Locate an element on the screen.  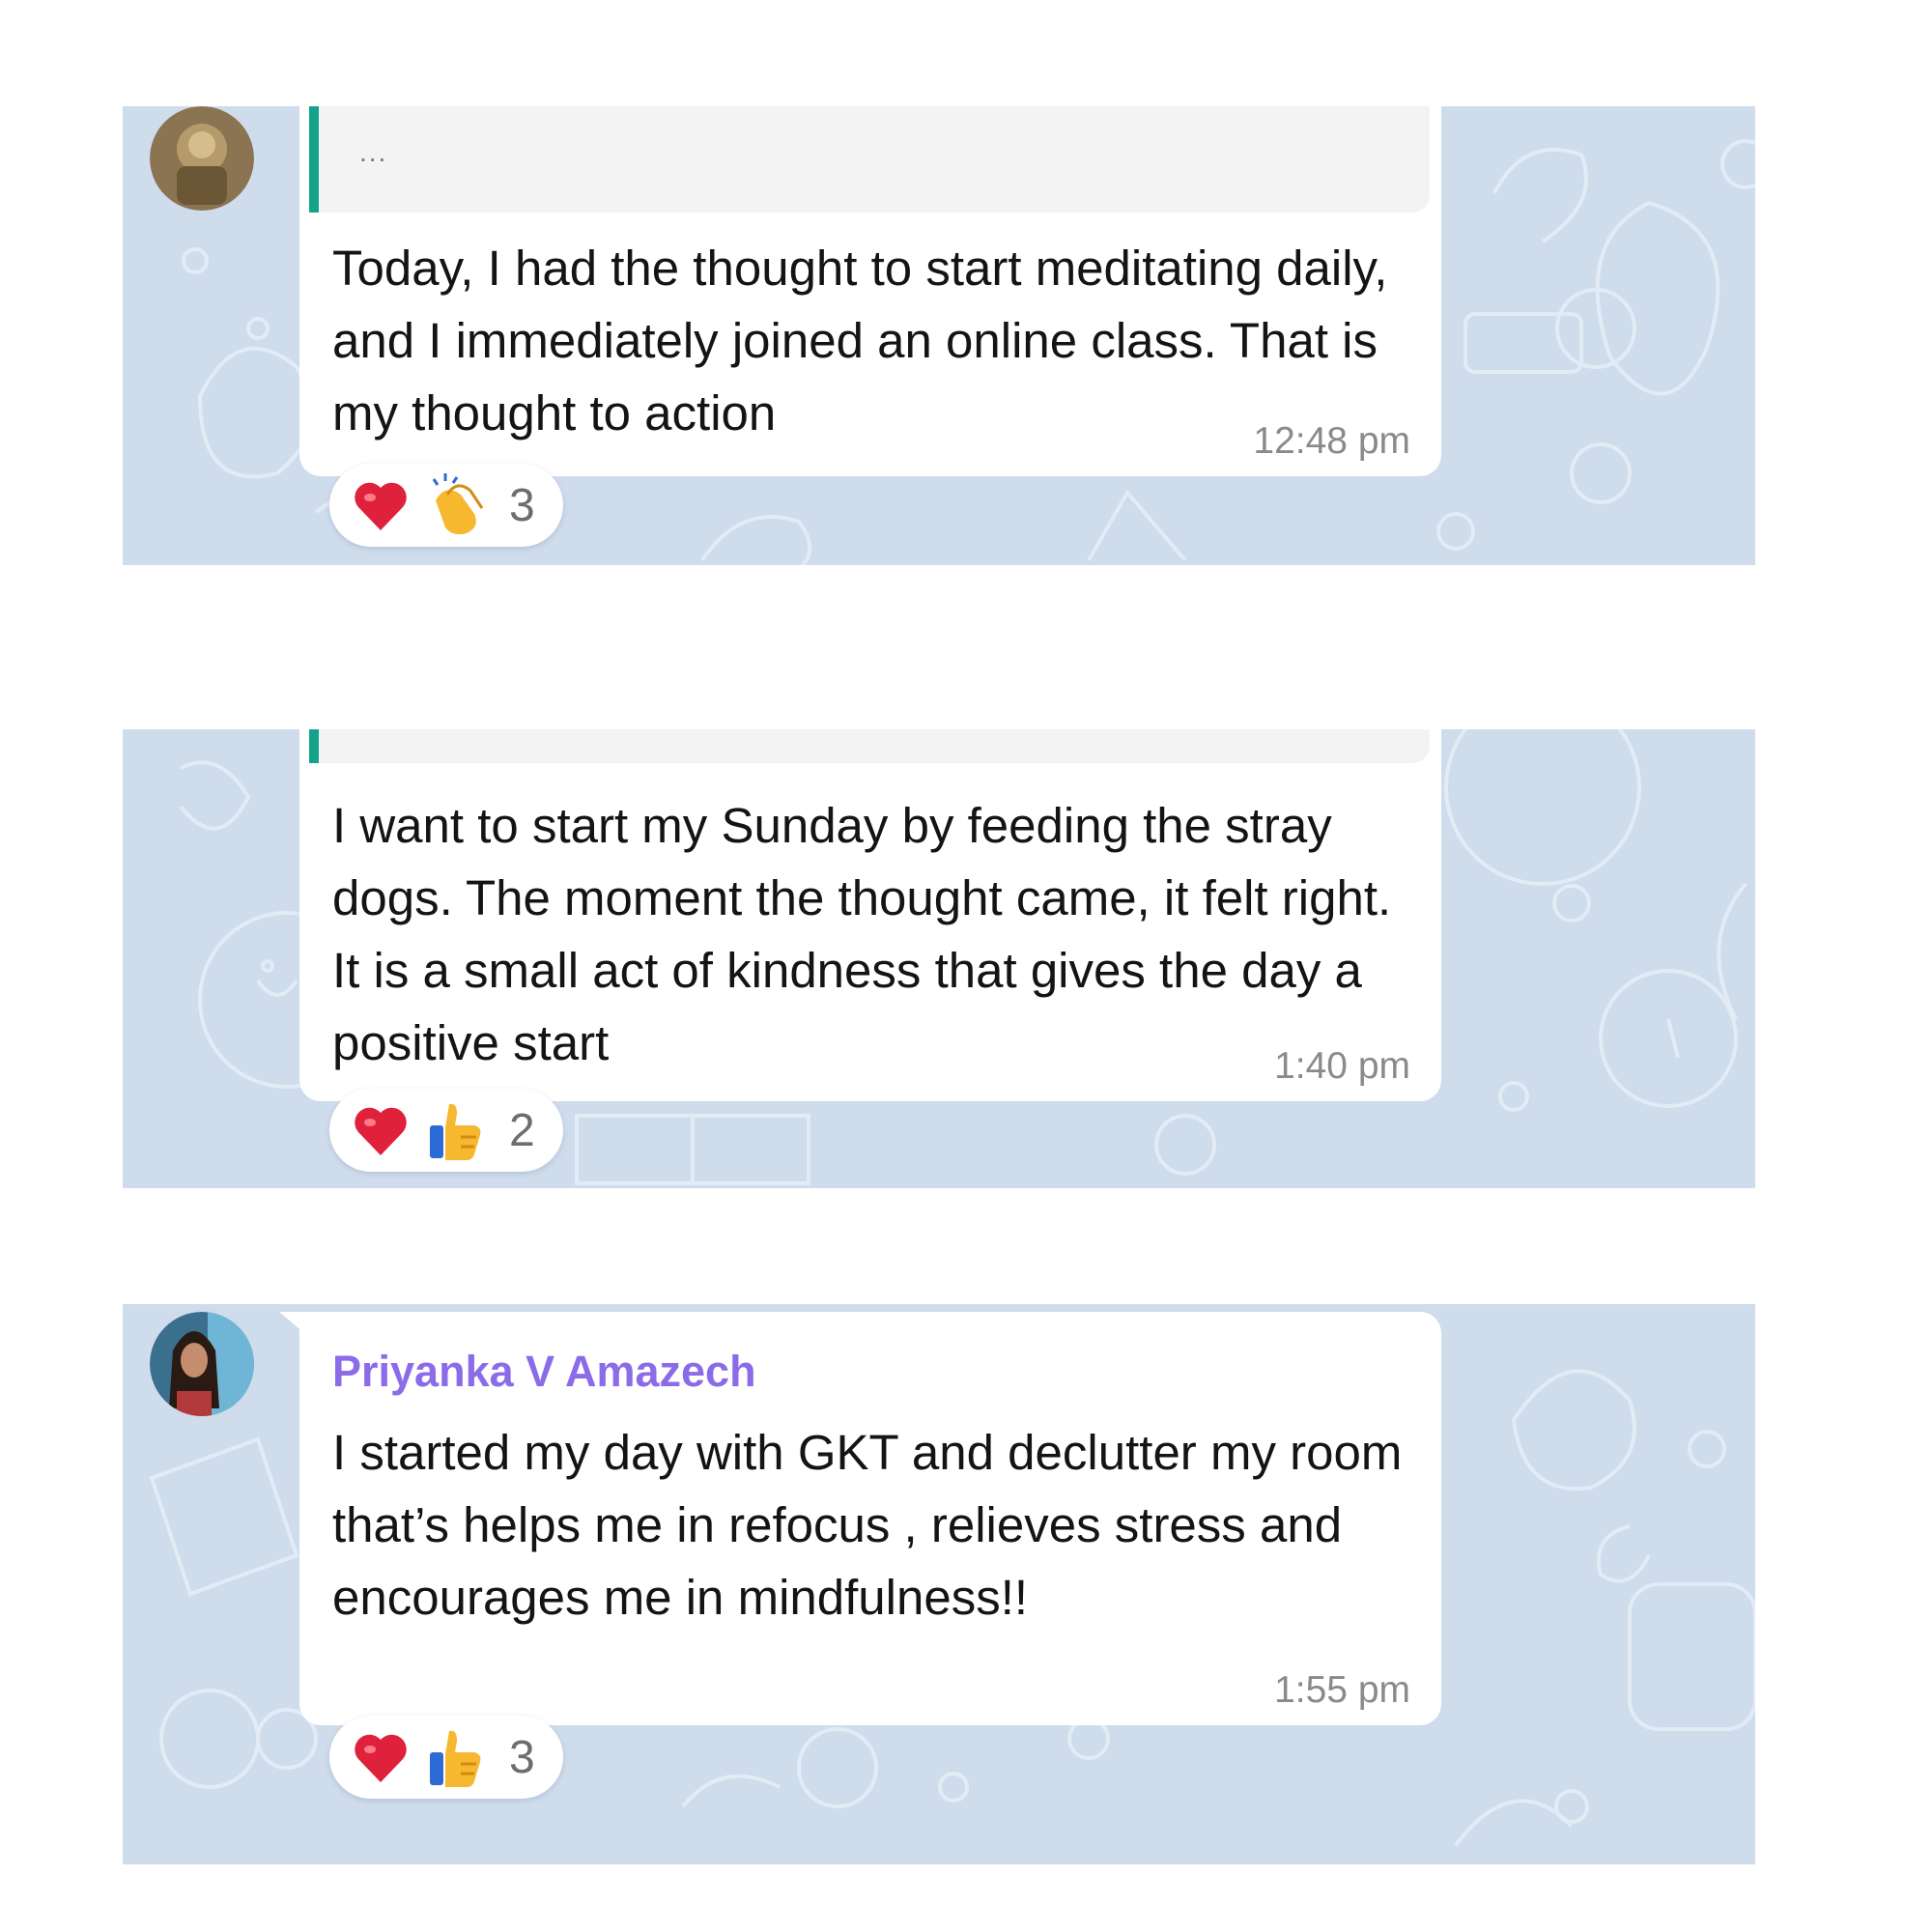
message-timestamp: 12:48 pm is located at coordinates (1331, 441).